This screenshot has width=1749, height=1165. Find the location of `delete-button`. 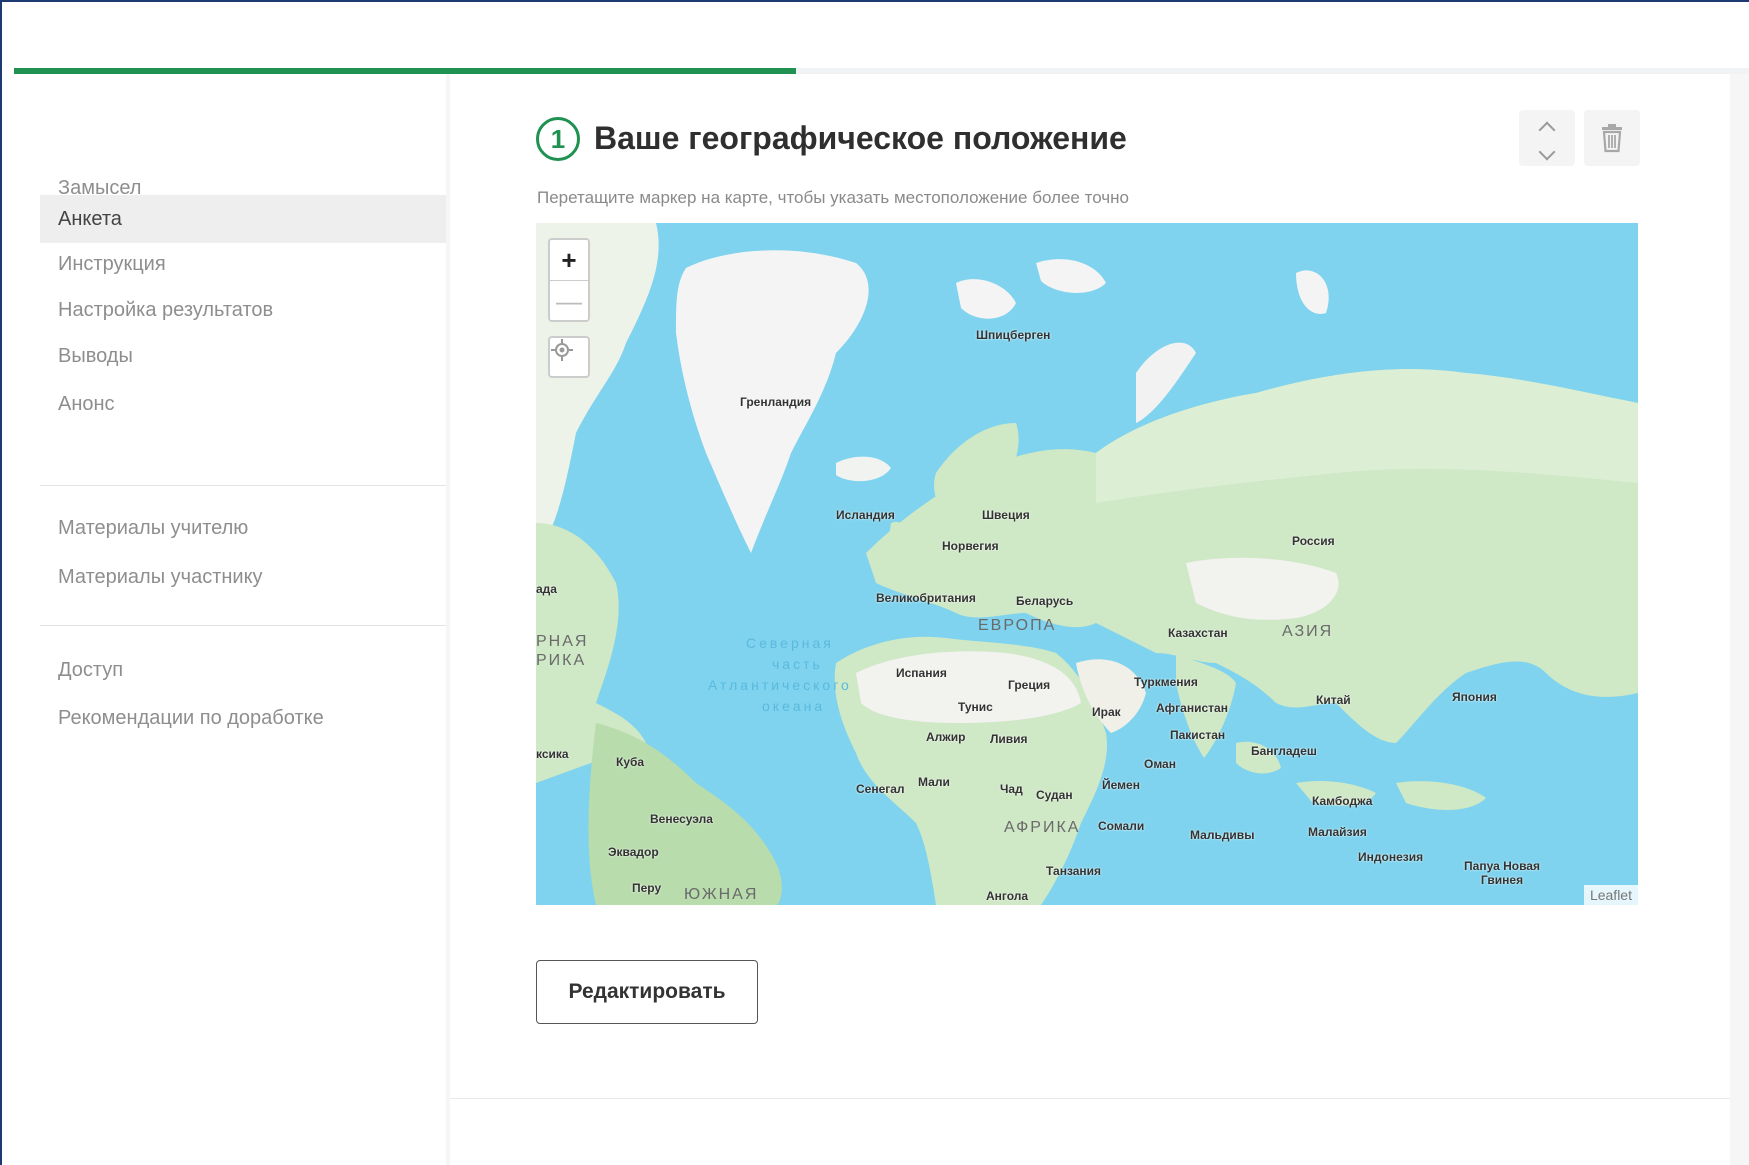

delete-button is located at coordinates (1612, 138).